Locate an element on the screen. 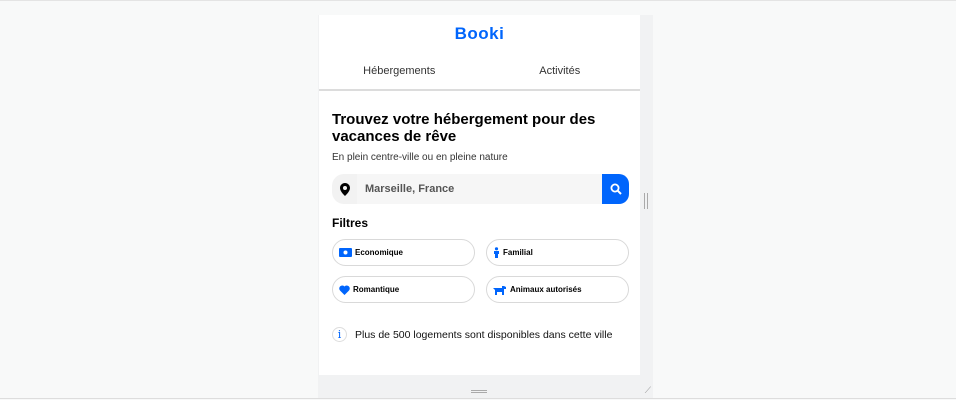  resize-handle-right is located at coordinates (646, 201).